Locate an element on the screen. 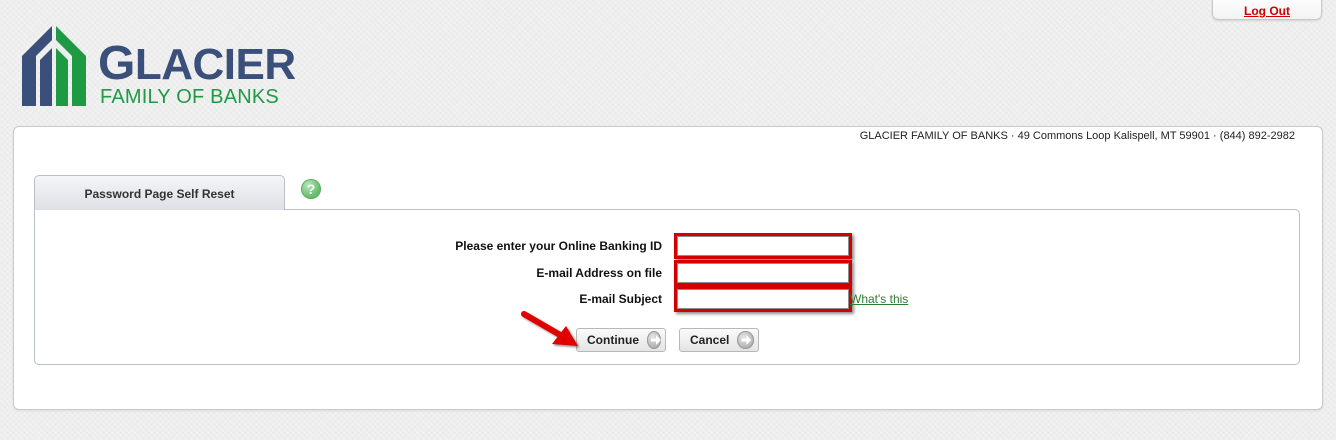 This screenshot has width=1336, height=440. logo-wordmark-sub: FAMILY OF BANKS is located at coordinates (189, 97).